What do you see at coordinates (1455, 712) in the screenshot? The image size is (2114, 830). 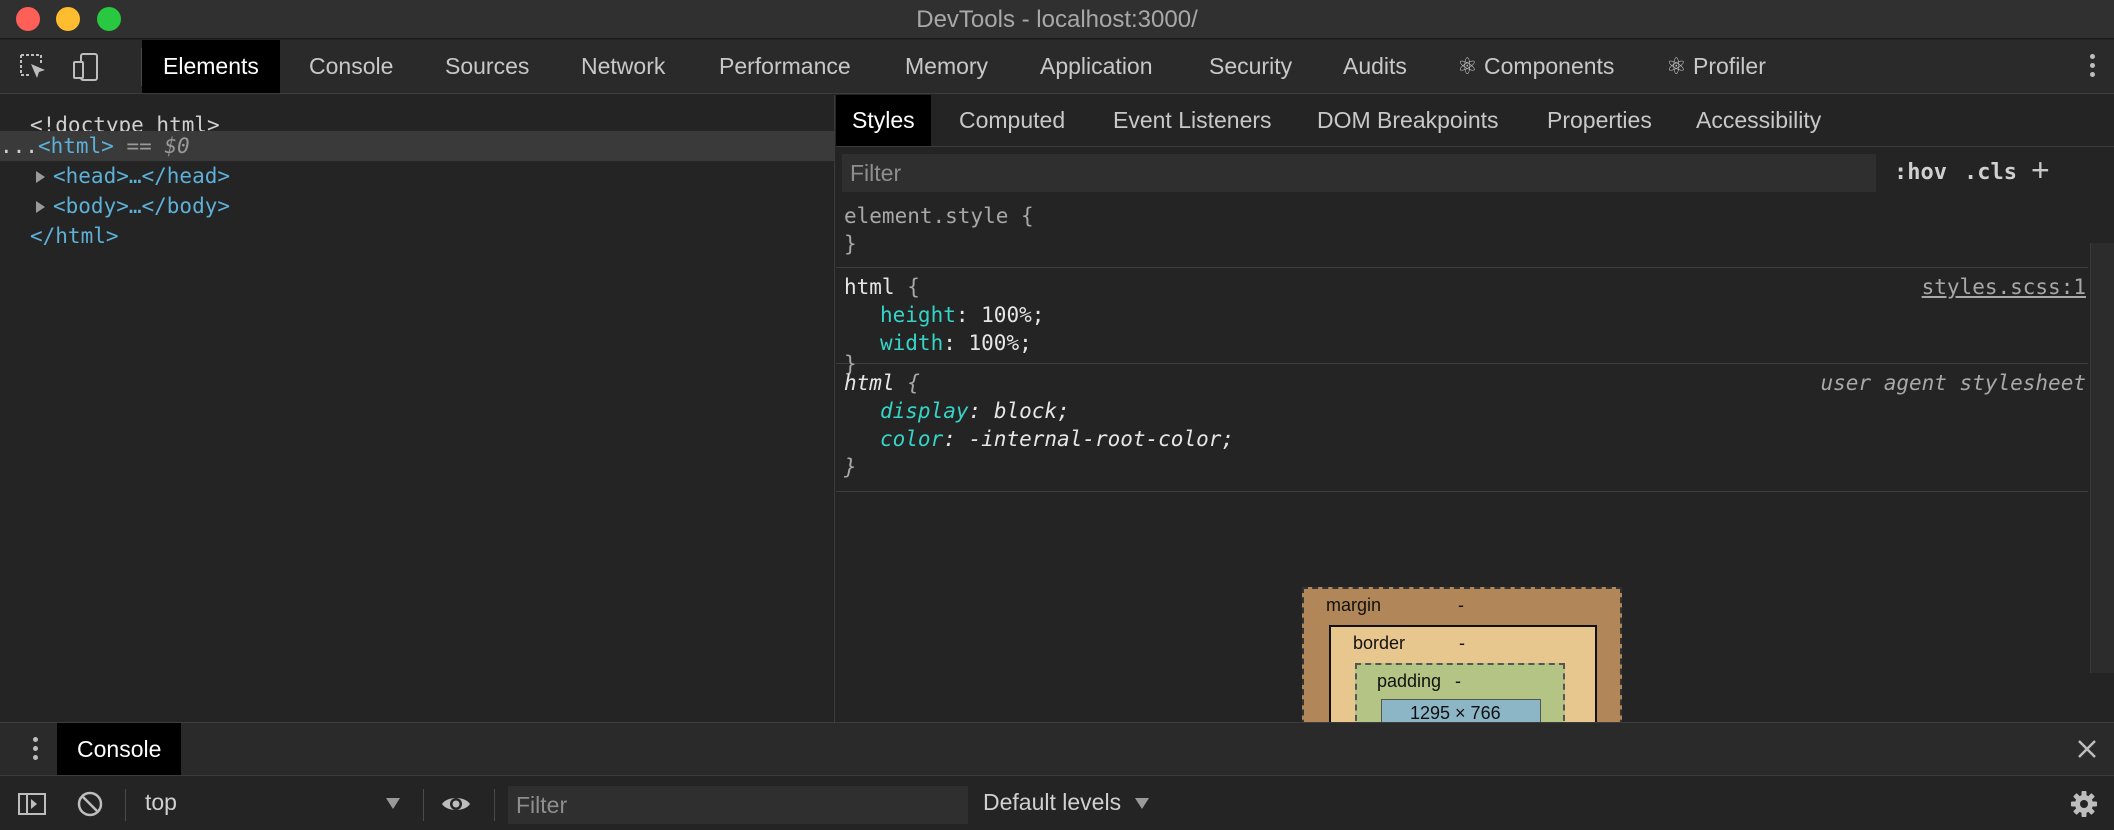 I see `content-size: 1295 × 766` at bounding box center [1455, 712].